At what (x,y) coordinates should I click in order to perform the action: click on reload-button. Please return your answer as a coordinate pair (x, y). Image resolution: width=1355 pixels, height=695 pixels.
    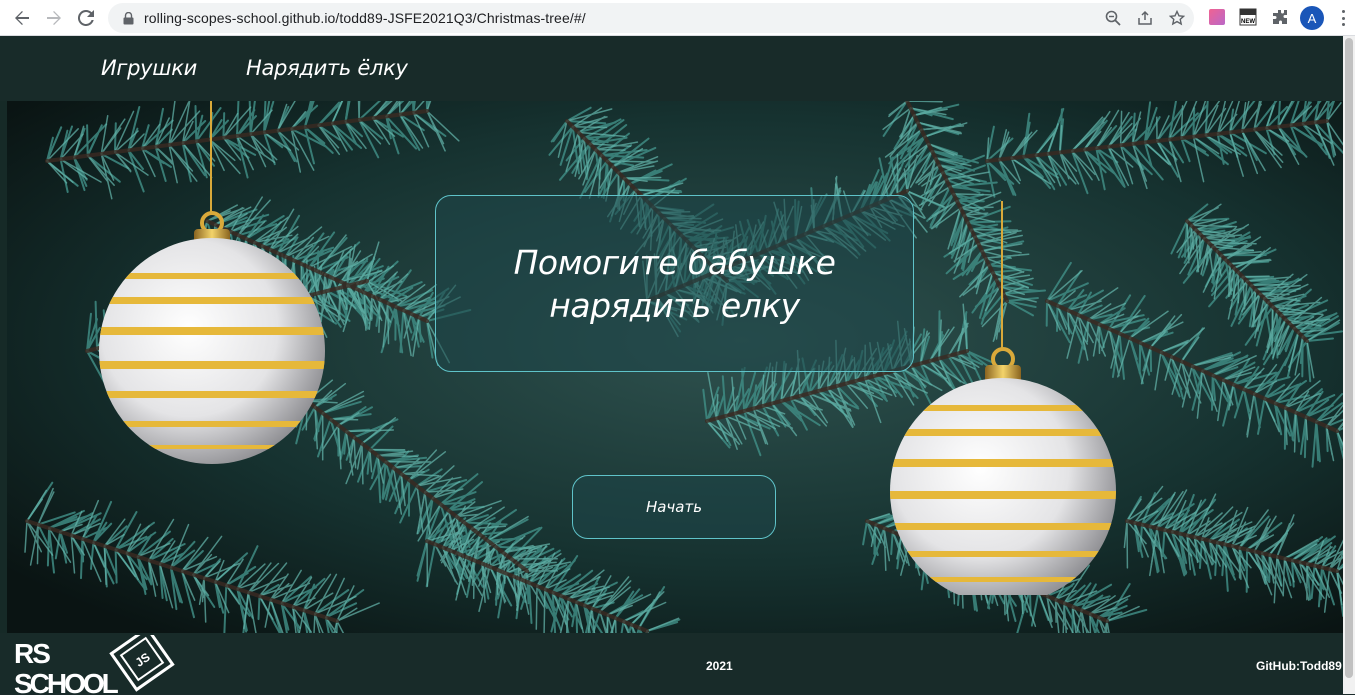
    Looking at the image, I should click on (86, 18).